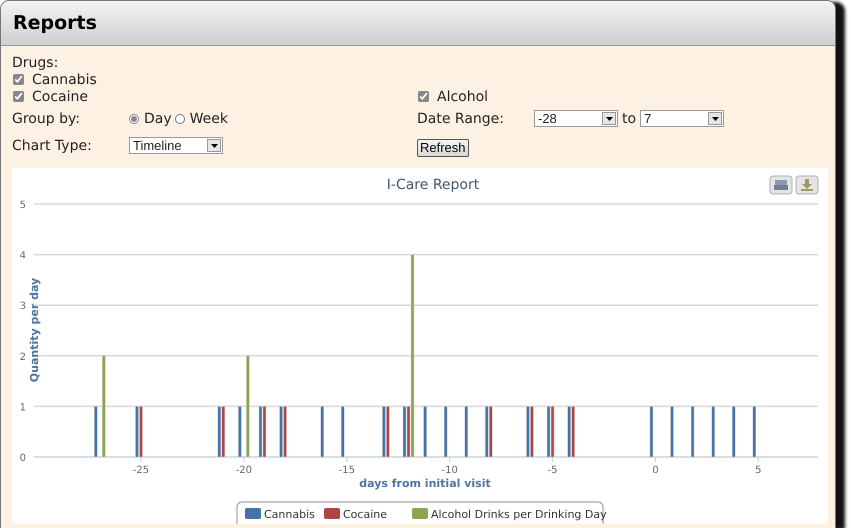  What do you see at coordinates (781, 185) in the screenshot?
I see `print-icon` at bounding box center [781, 185].